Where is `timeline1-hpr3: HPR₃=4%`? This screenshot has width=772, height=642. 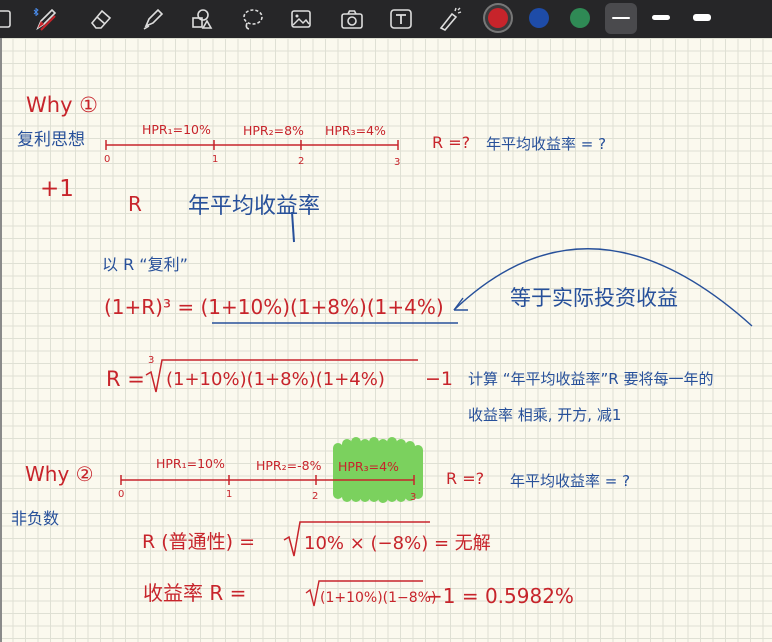
timeline1-hpr3: HPR₃=4% is located at coordinates (355, 130).